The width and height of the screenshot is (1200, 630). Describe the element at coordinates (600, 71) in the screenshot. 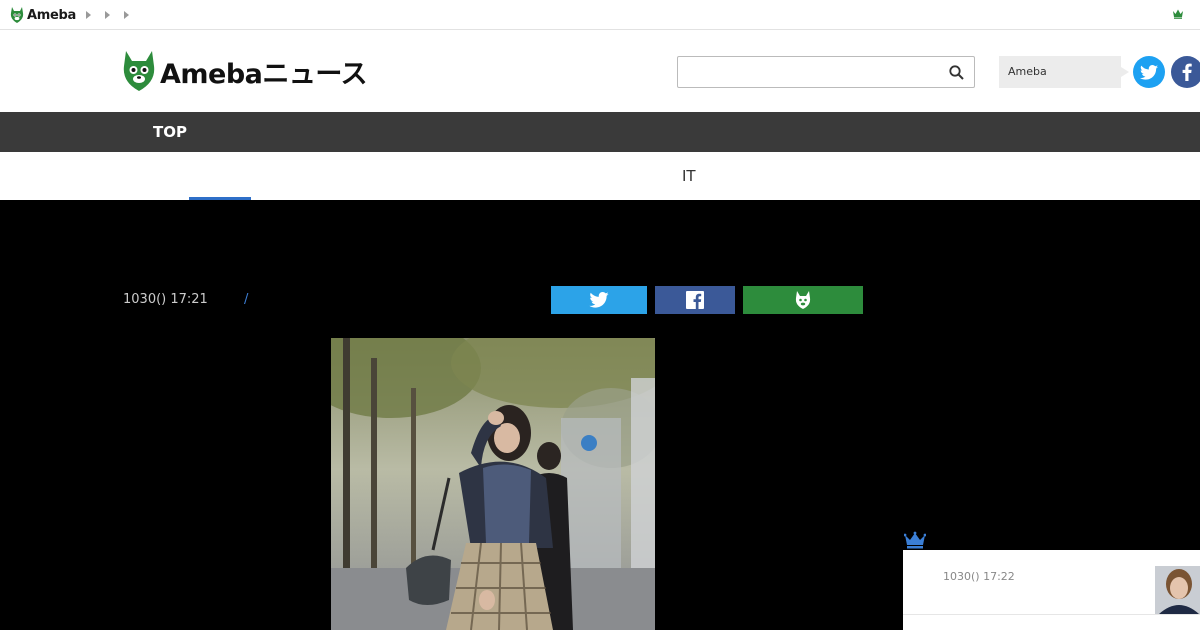

I see `site-header: Amebaニュース Ameba` at that location.